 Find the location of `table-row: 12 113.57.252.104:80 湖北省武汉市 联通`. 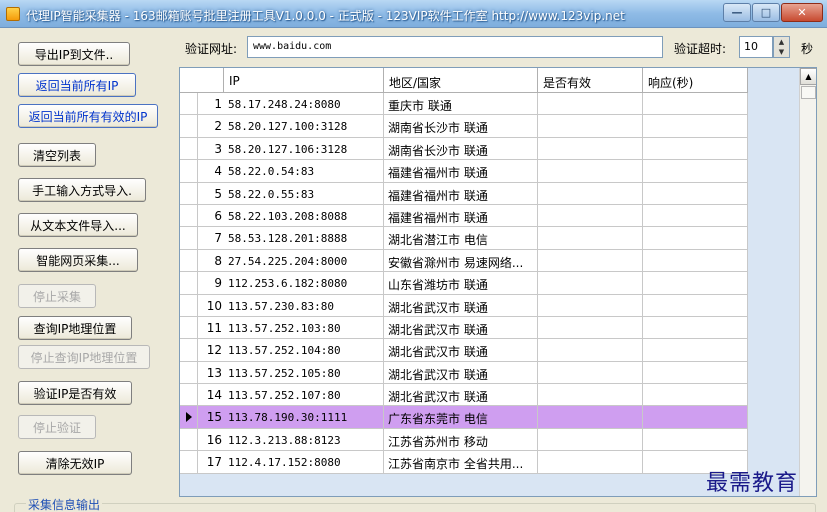

table-row: 12 113.57.252.104:80 湖北省武汉市 联通 is located at coordinates (464, 350).